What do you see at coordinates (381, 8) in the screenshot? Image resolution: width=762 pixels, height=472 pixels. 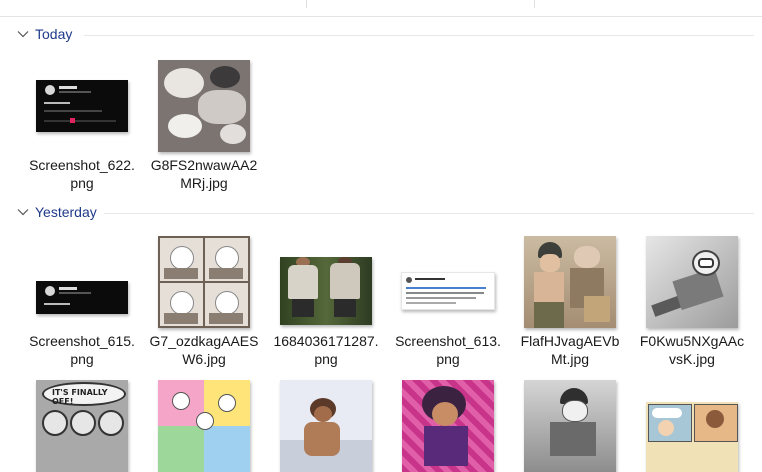 I see `column-header-bar` at bounding box center [381, 8].